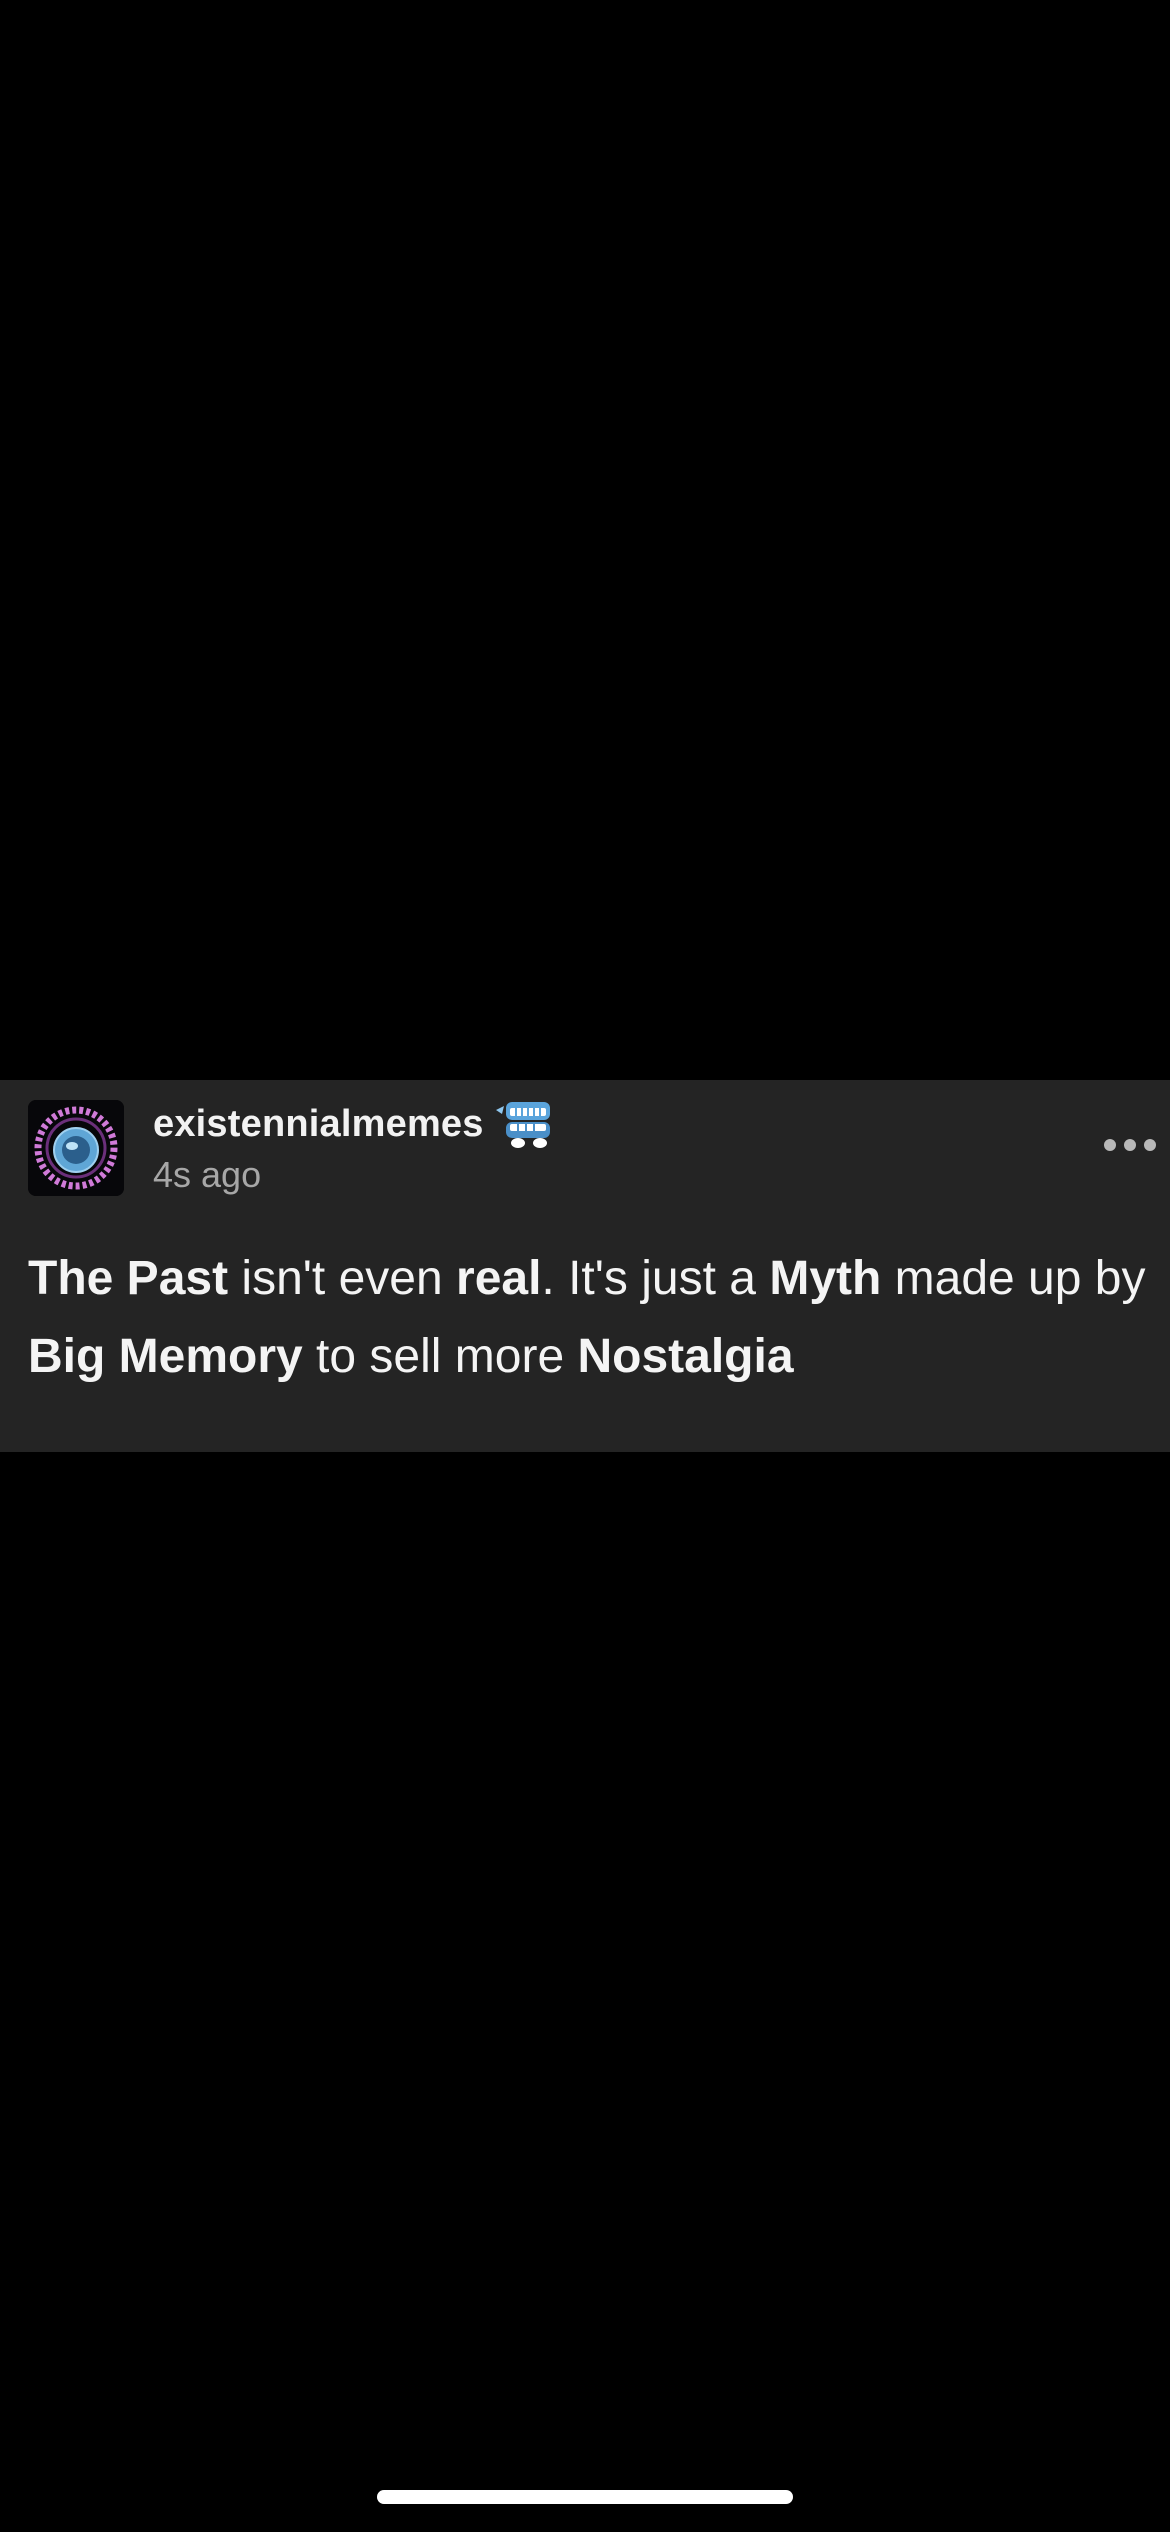 Image resolution: width=1170 pixels, height=2532 pixels. I want to click on chattering-teeth-badge-icon, so click(522, 1125).